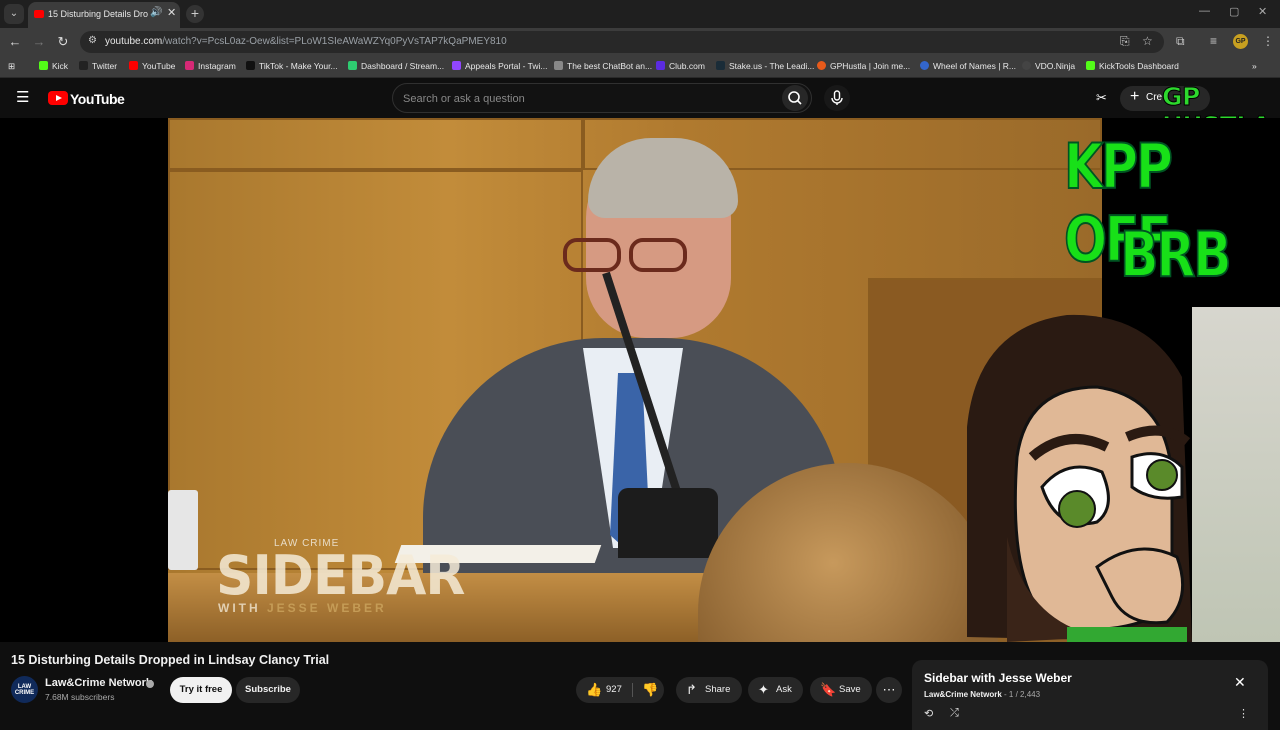 This screenshot has width=1280, height=730. What do you see at coordinates (668, 523) in the screenshot?
I see `microphone-base` at bounding box center [668, 523].